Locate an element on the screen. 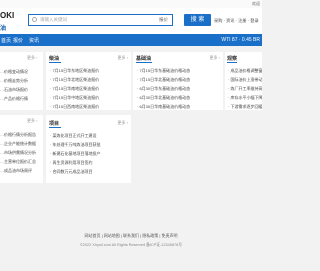 This screenshot has height=271, width=320. list-item: · 下游需求逐步回暖 is located at coordinates (245, 107).